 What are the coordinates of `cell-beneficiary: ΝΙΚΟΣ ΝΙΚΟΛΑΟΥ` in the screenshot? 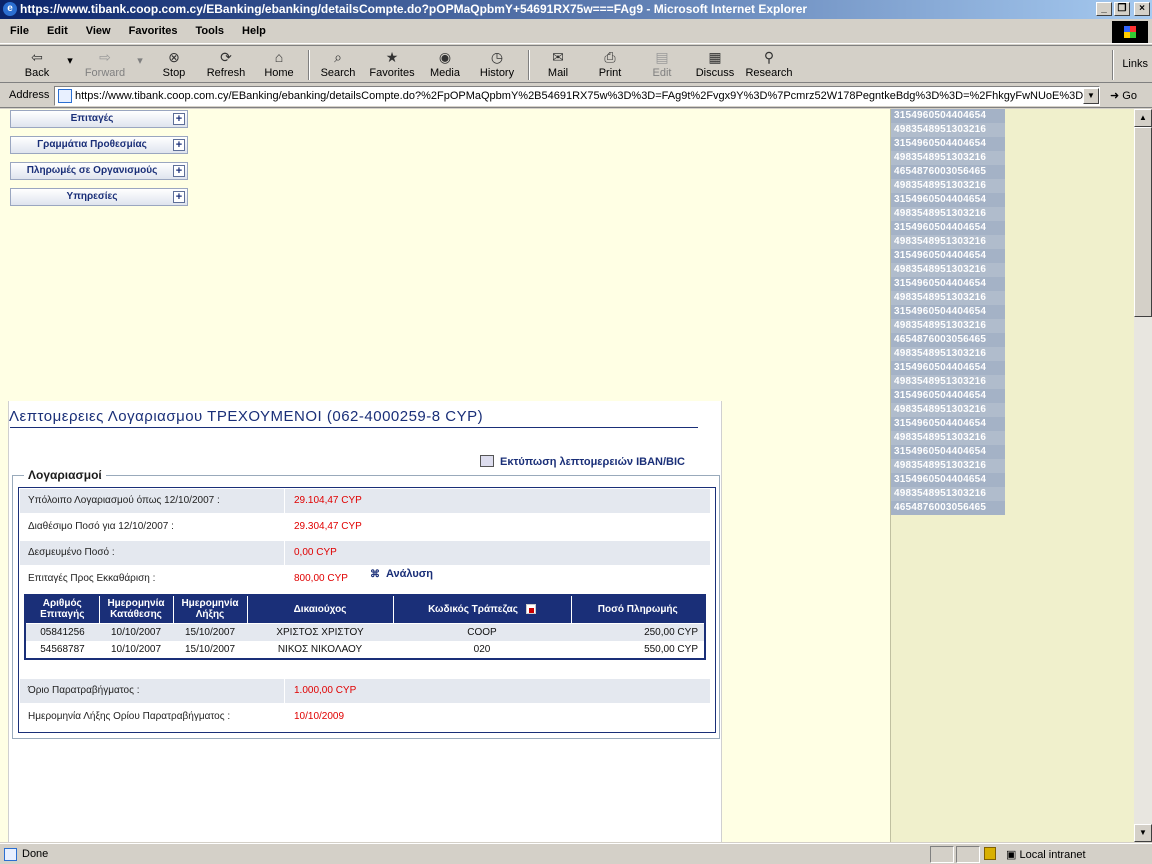 It's located at (320, 649).